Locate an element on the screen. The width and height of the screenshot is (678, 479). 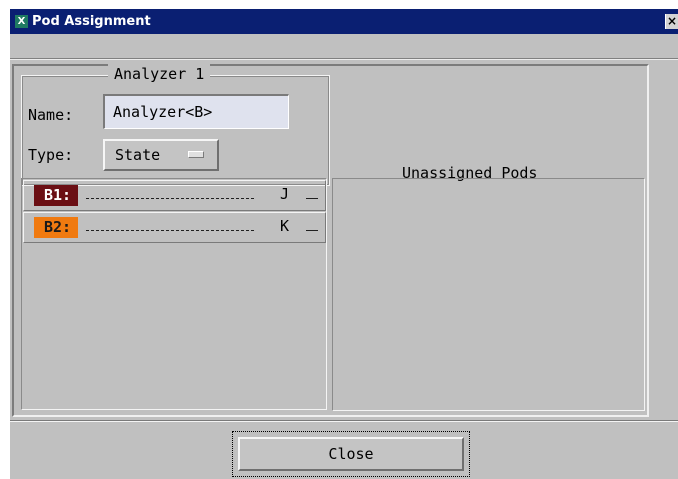
app-x-icon: X is located at coordinates (21, 21).